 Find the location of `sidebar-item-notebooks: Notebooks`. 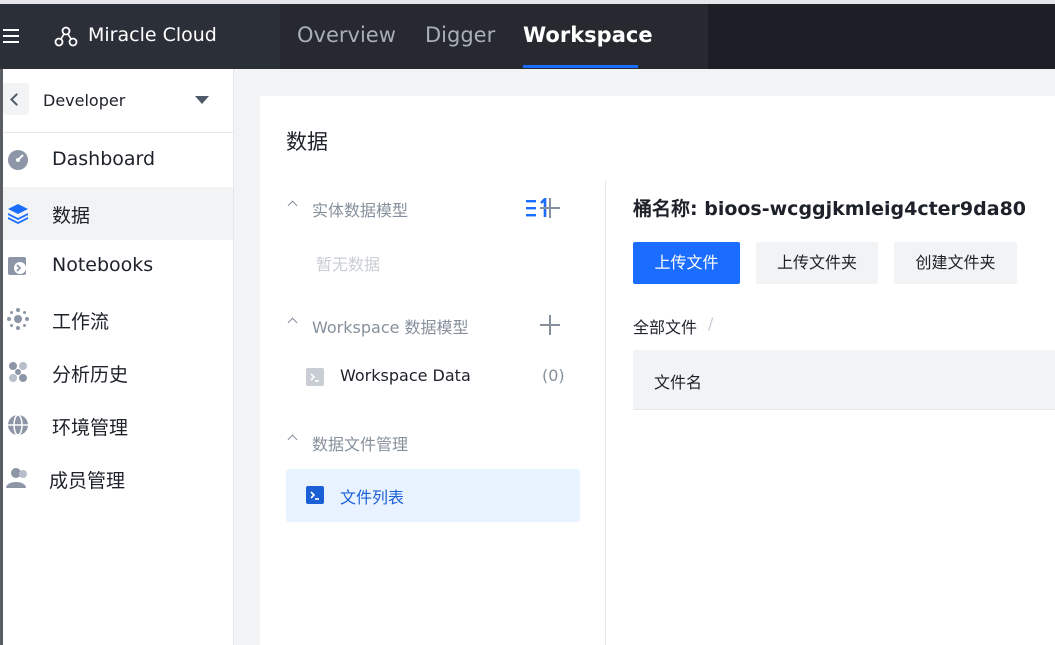

sidebar-item-notebooks: Notebooks is located at coordinates (118, 266).